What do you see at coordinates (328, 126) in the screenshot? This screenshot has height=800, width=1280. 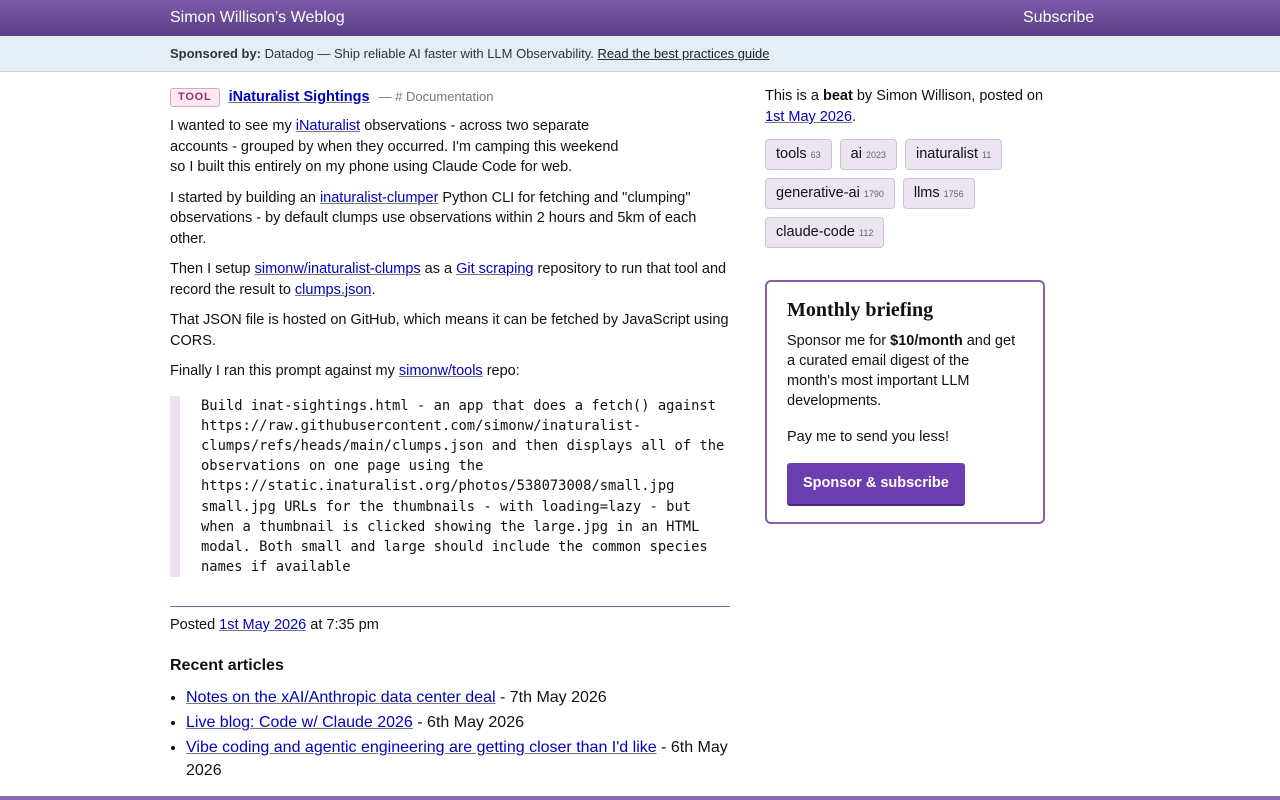 I see `inaturalist-link: iNaturalist` at bounding box center [328, 126].